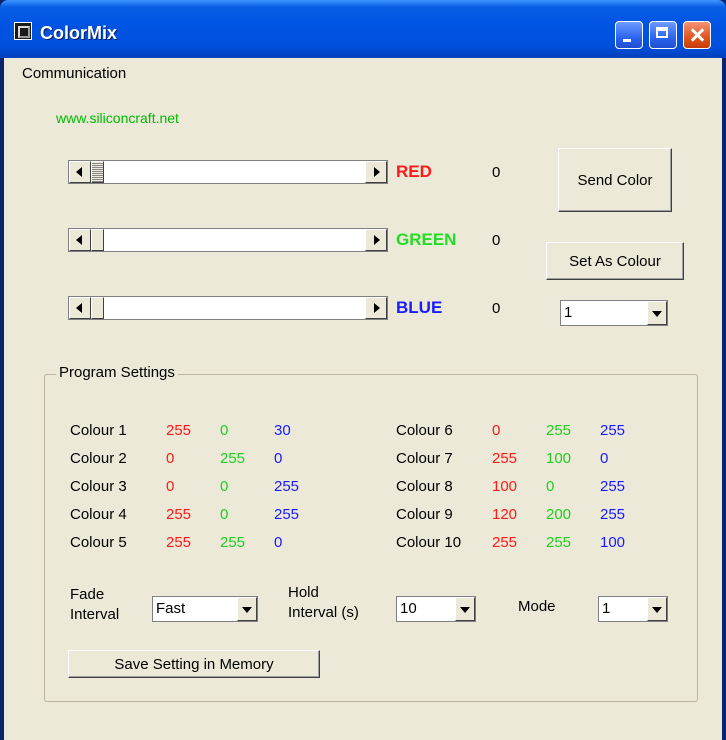 This screenshot has width=726, height=740. What do you see at coordinates (496, 430) in the screenshot?
I see `colour-6-red: 0` at bounding box center [496, 430].